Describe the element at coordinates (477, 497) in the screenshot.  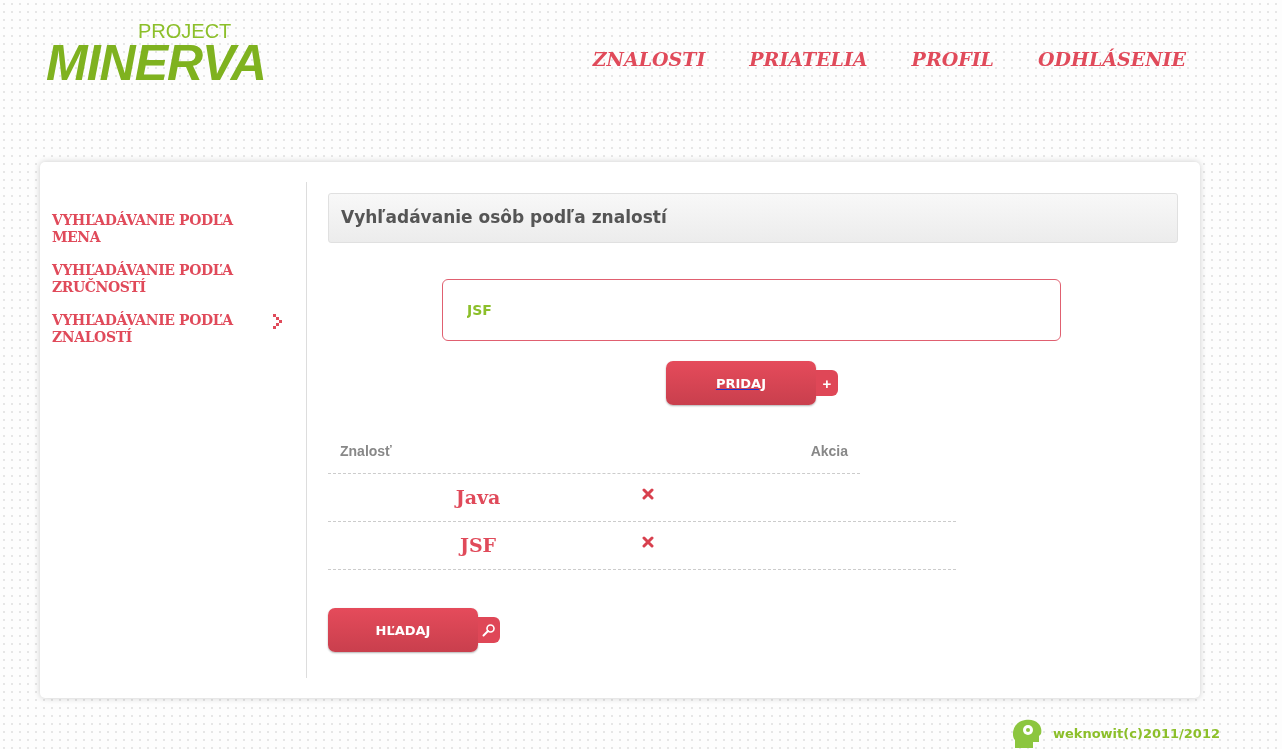
I see `table-cell-text: Java` at that location.